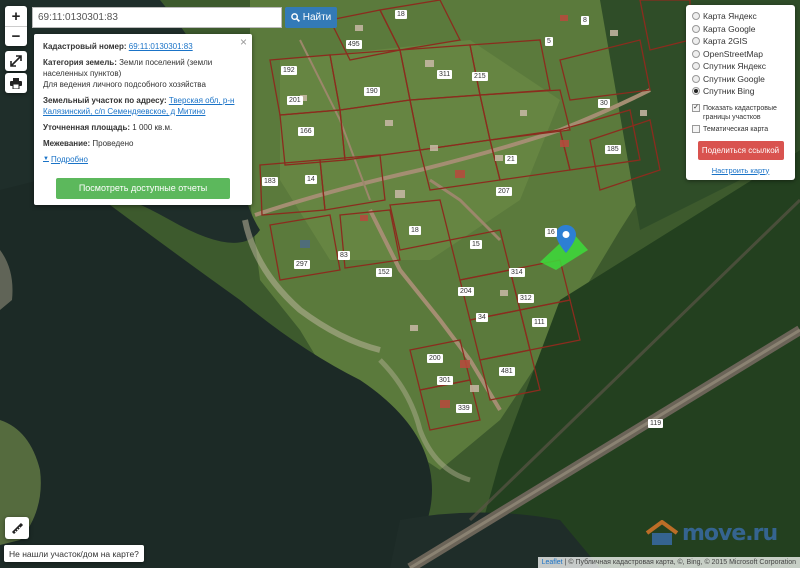 The width and height of the screenshot is (800, 568). I want to click on parcel-label: 215, so click(480, 76).